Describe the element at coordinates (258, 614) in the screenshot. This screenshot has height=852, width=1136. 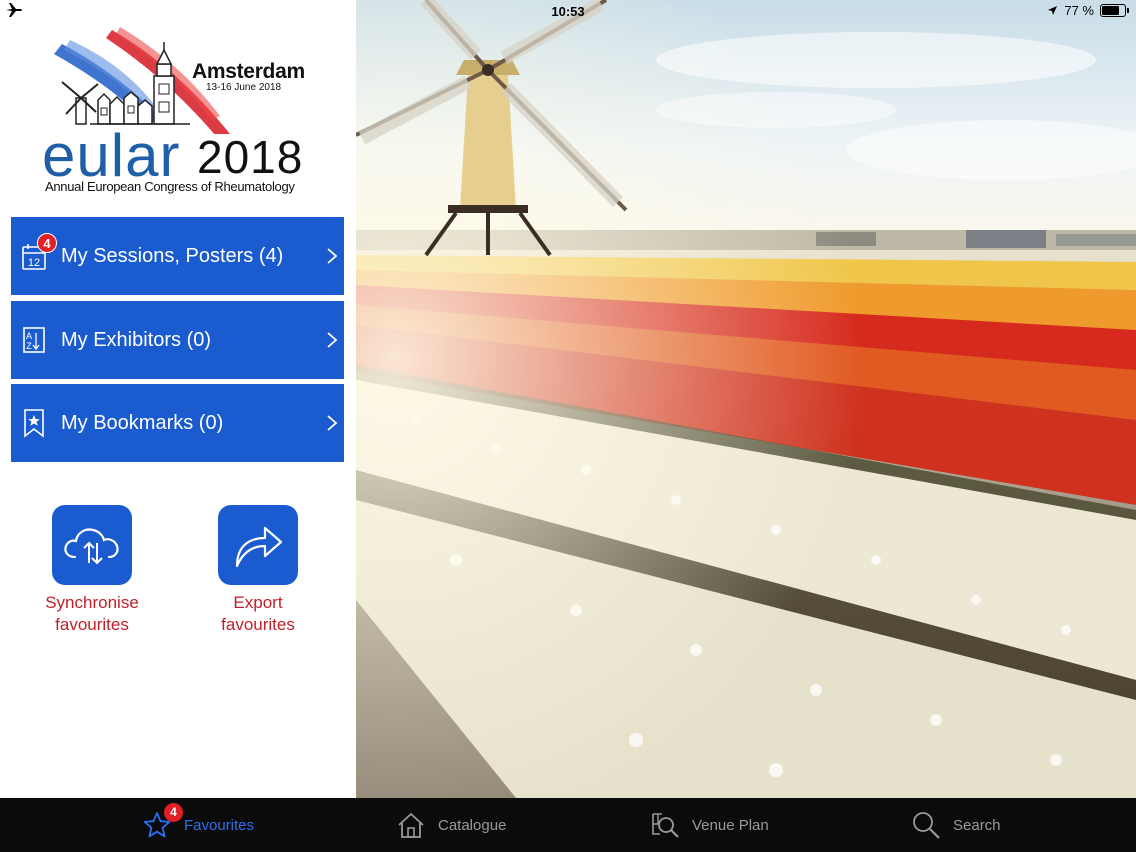
I see `export-caption: Export favourites` at that location.